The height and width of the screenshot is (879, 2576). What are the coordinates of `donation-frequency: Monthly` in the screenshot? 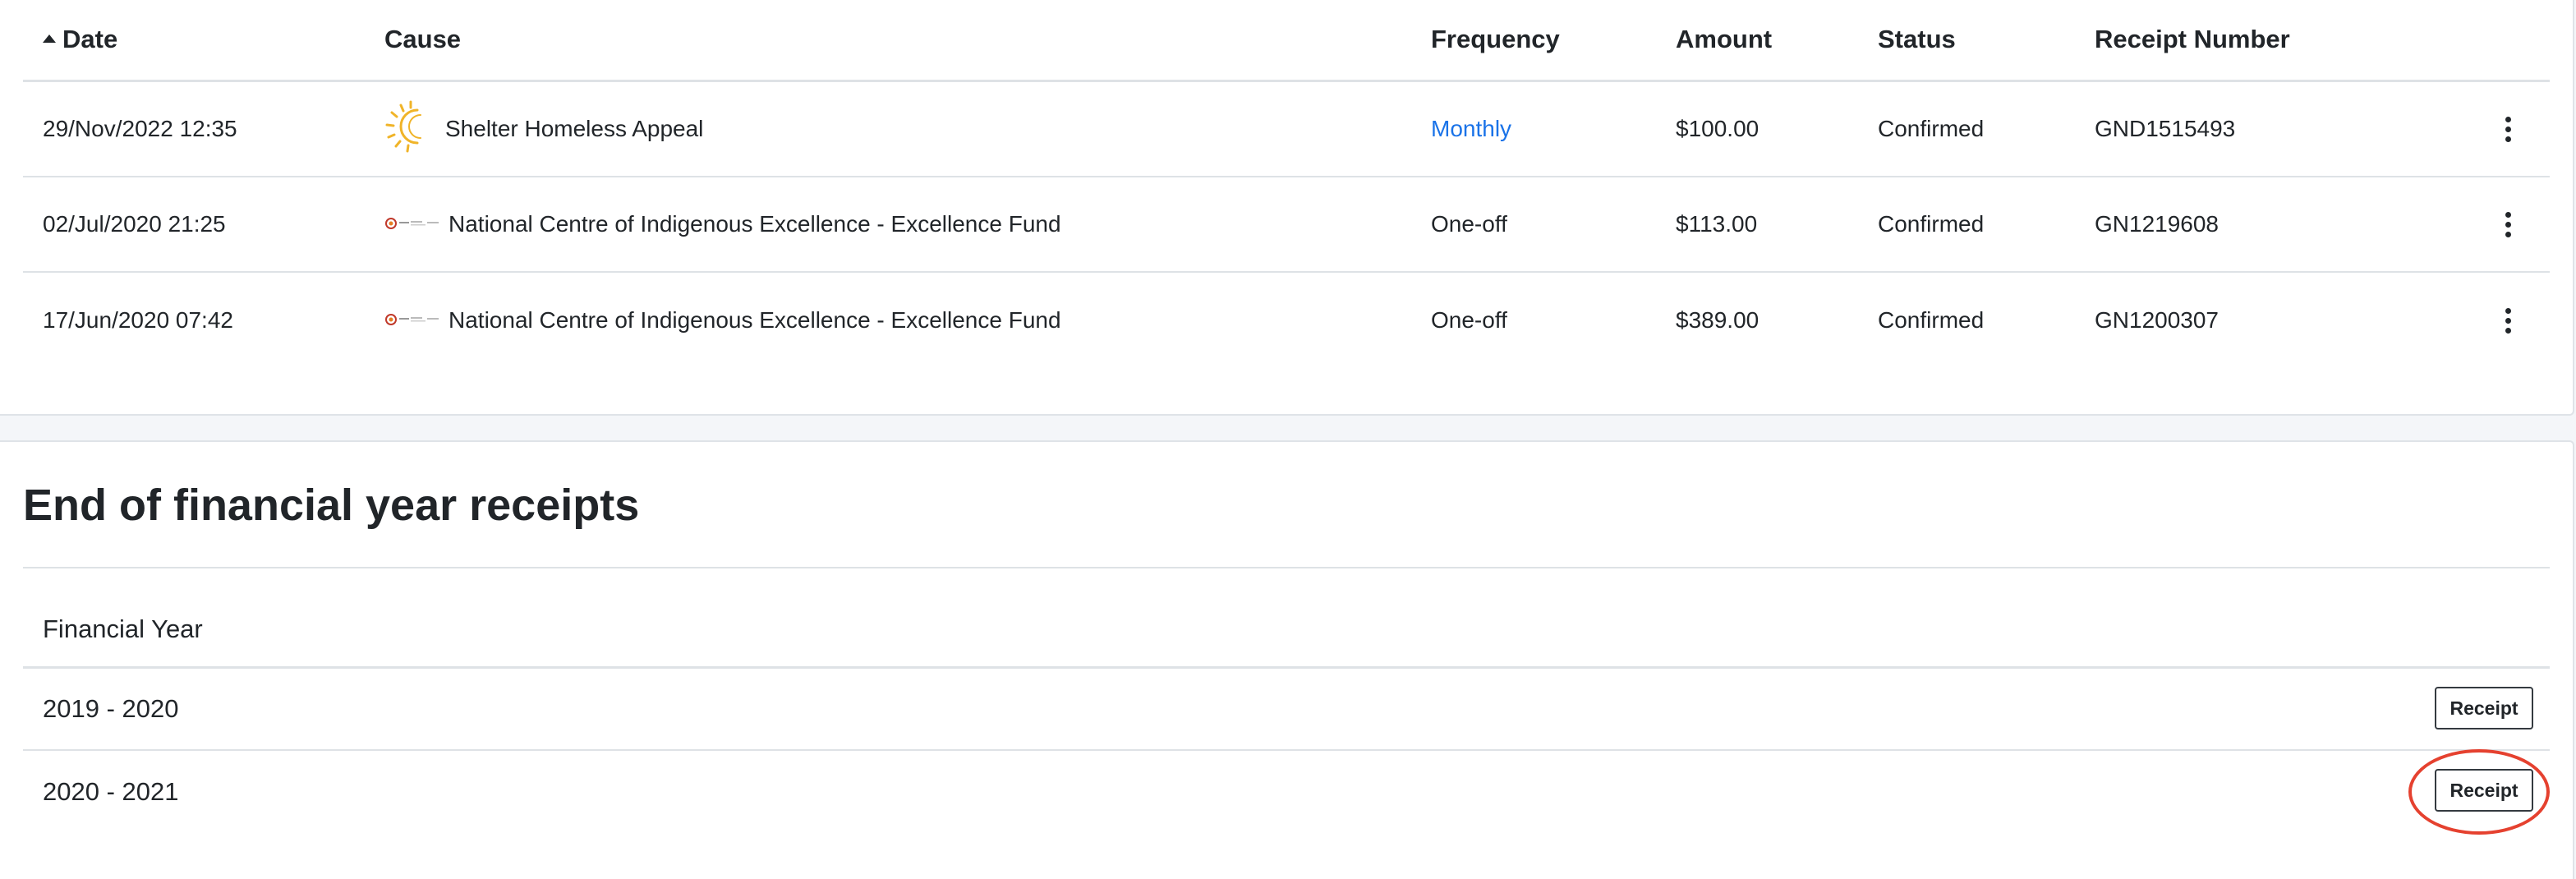 It's located at (1471, 129).